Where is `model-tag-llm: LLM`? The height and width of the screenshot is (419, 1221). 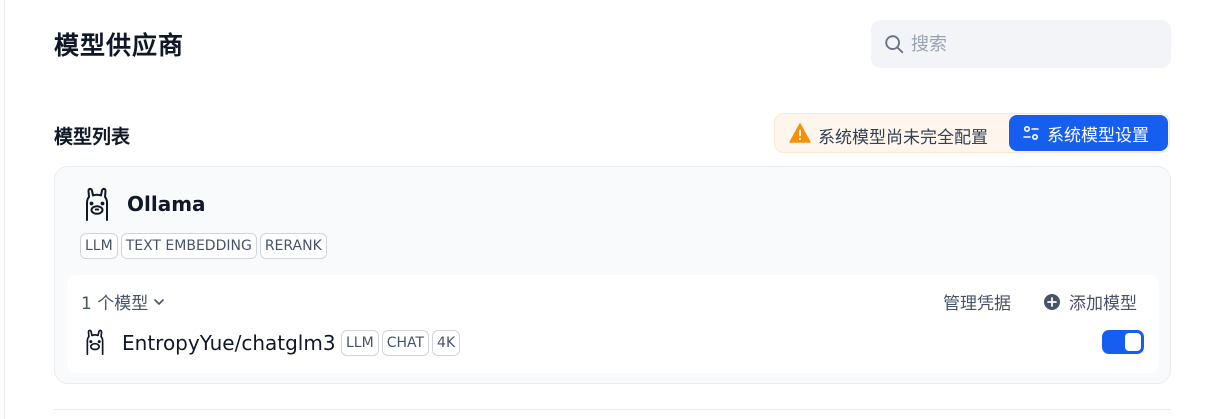 model-tag-llm: LLM is located at coordinates (360, 343).